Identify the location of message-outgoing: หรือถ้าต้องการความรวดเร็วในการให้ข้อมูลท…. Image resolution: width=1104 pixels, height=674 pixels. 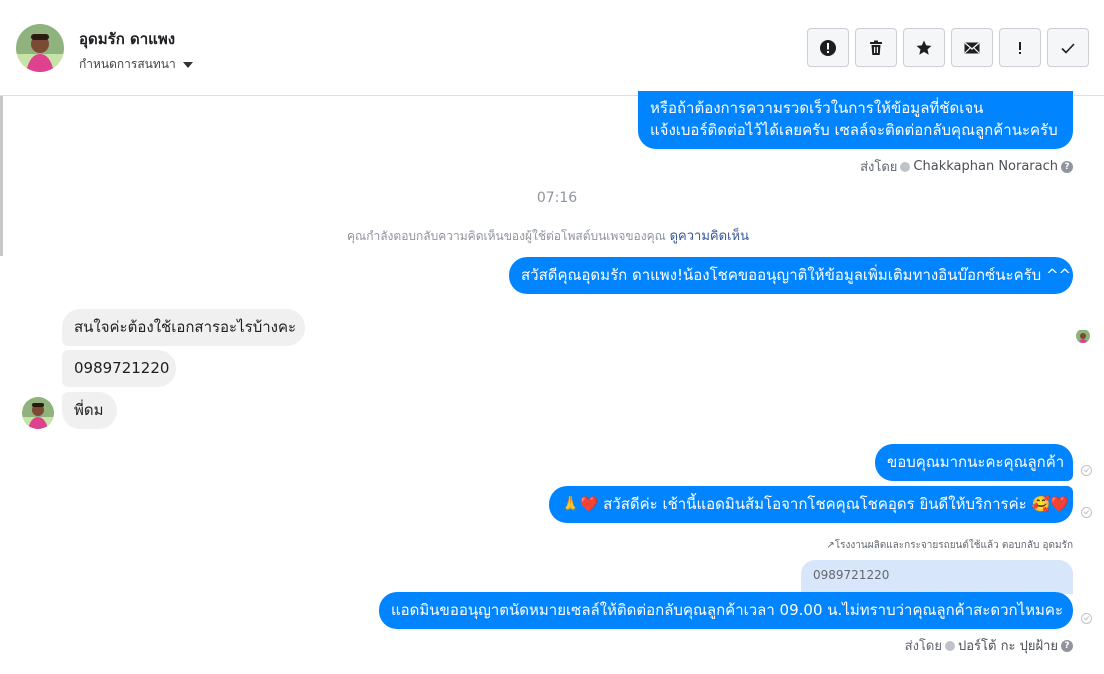
(855, 120).